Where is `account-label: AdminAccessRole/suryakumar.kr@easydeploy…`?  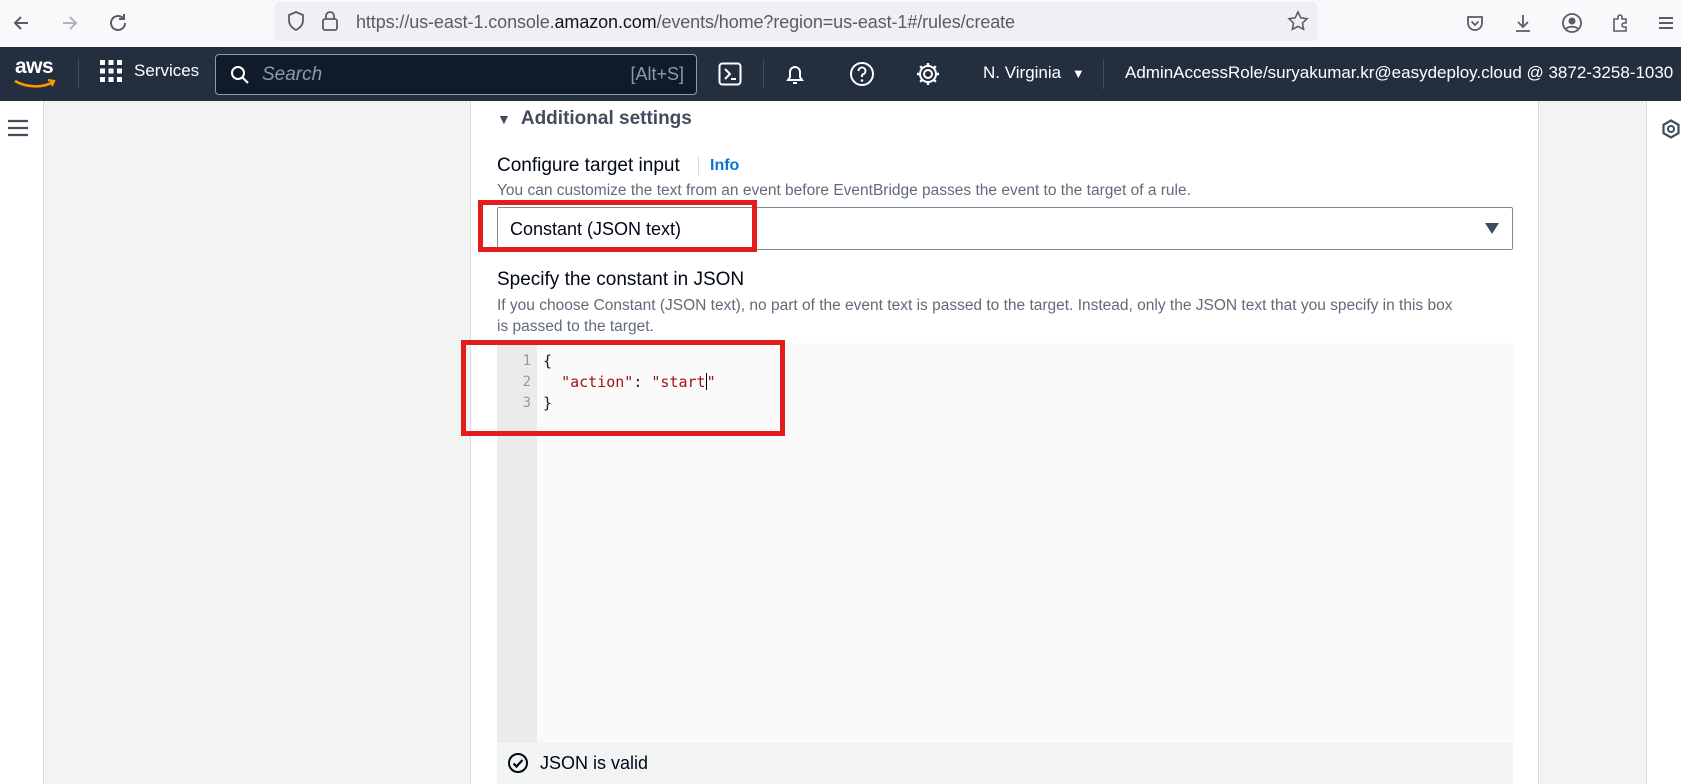
account-label: AdminAccessRole/suryakumar.kr@easydeploy… is located at coordinates (1399, 72).